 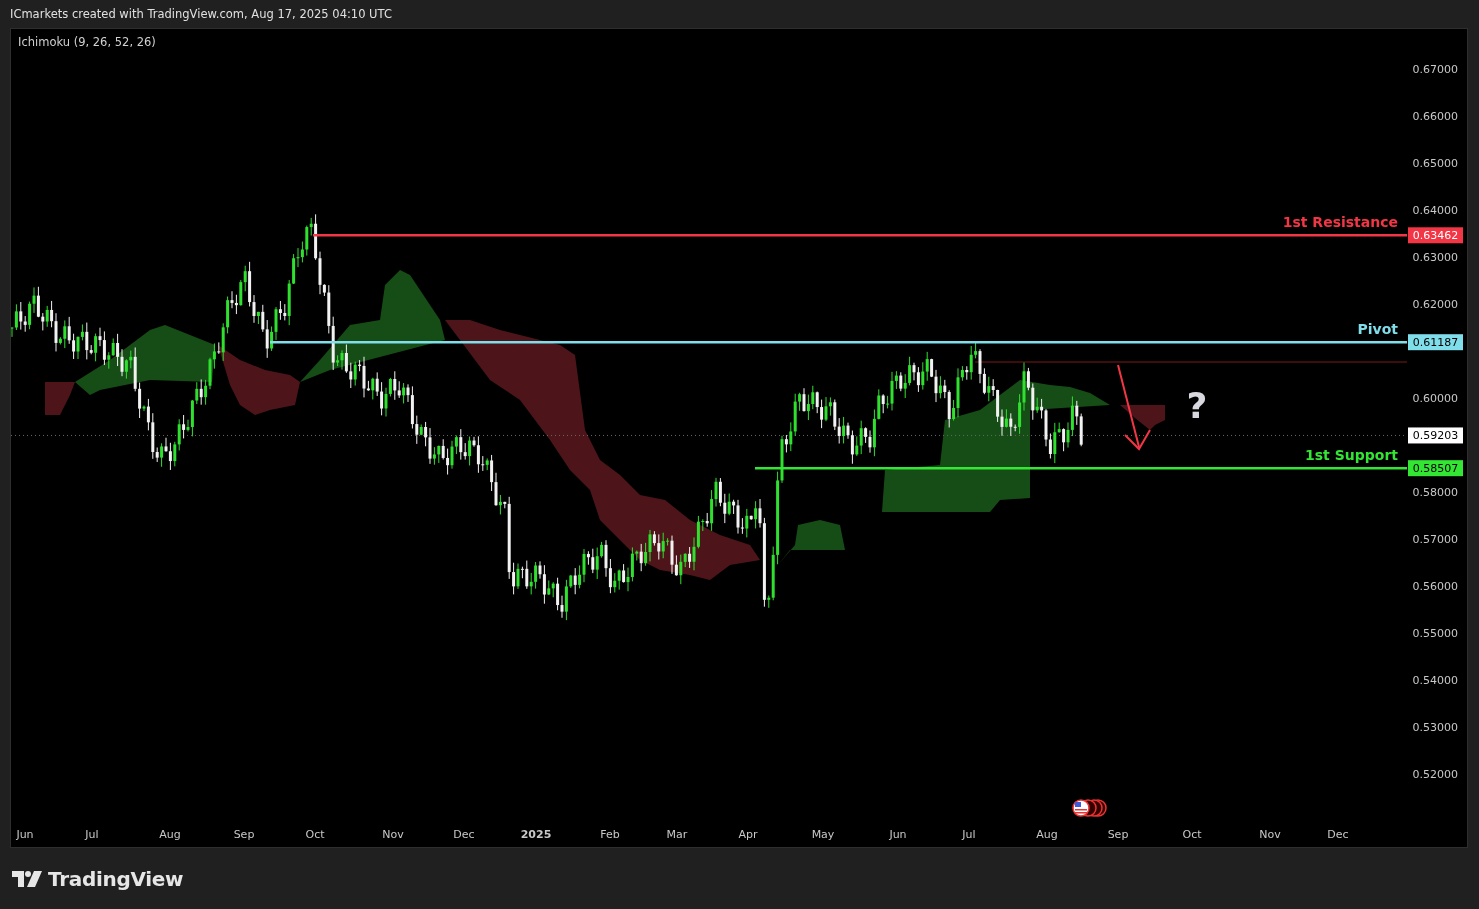 What do you see at coordinates (1435, 774) in the screenshot?
I see `price-axis-label: 0.52000` at bounding box center [1435, 774].